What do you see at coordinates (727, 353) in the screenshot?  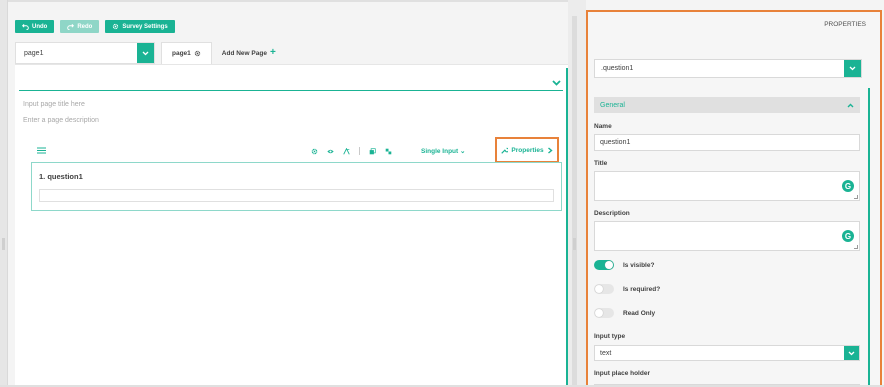 I see `input-type-select: text` at bounding box center [727, 353].